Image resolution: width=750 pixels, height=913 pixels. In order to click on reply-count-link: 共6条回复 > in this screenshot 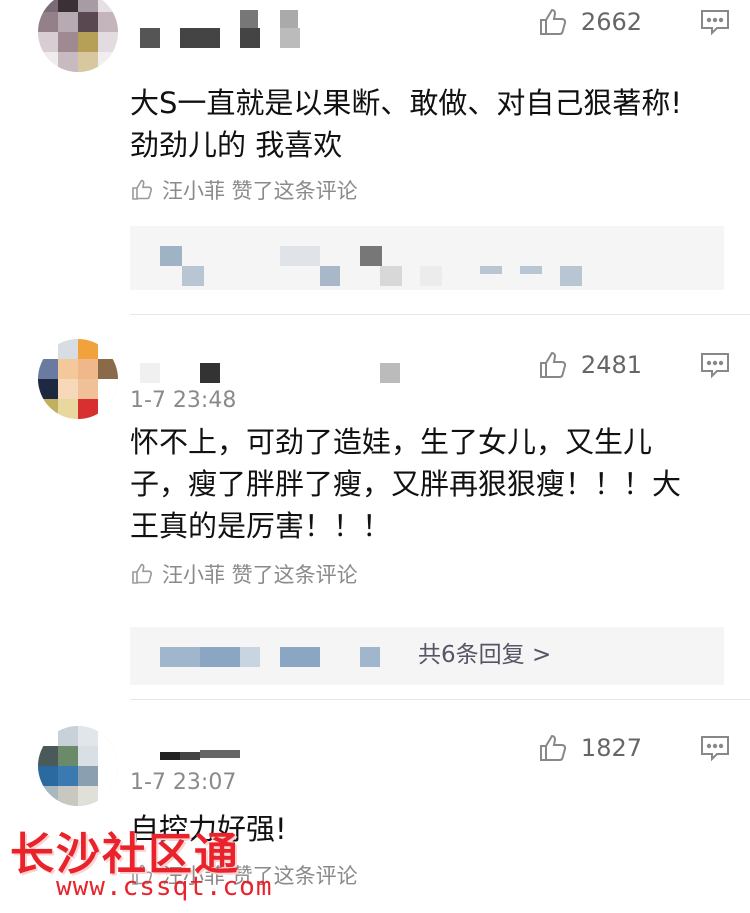, I will do `click(484, 652)`.